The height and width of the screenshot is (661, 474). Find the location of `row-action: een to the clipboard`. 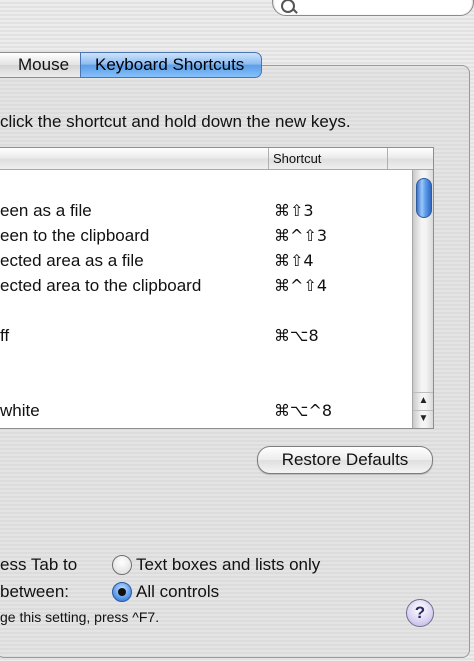

row-action: een to the clipboard is located at coordinates (75, 235).